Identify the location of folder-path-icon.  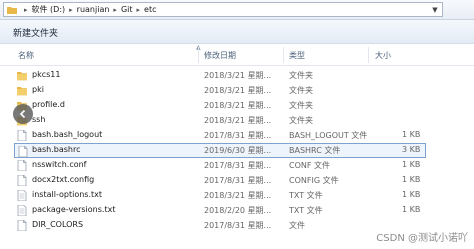
(12, 10).